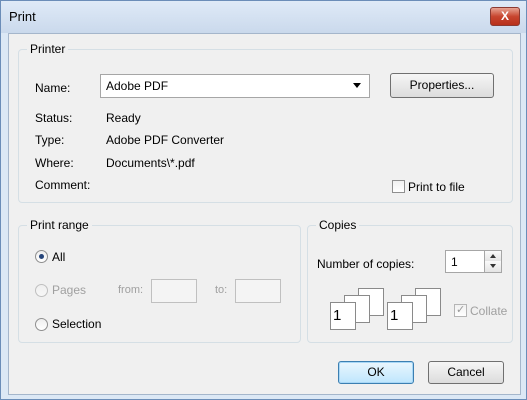 The height and width of the screenshot is (400, 527). Describe the element at coordinates (41, 324) in the screenshot. I see `radio-selection` at that location.